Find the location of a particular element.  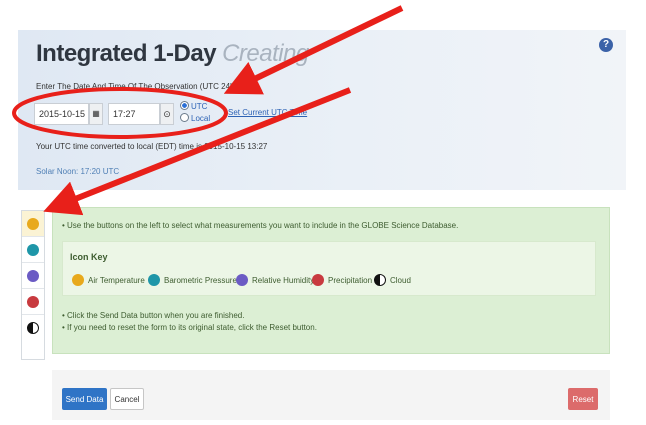

send-data-button: Send Data is located at coordinates (84, 399).